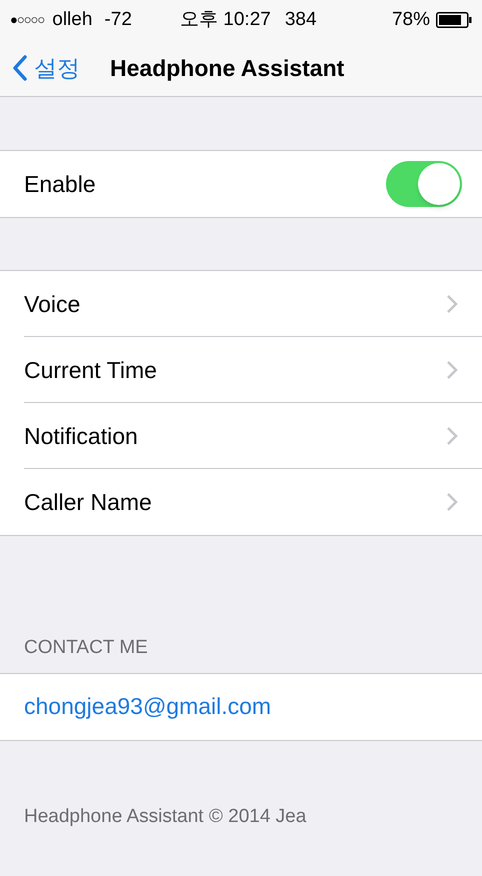  What do you see at coordinates (454, 20) in the screenshot?
I see `battery-icon` at bounding box center [454, 20].